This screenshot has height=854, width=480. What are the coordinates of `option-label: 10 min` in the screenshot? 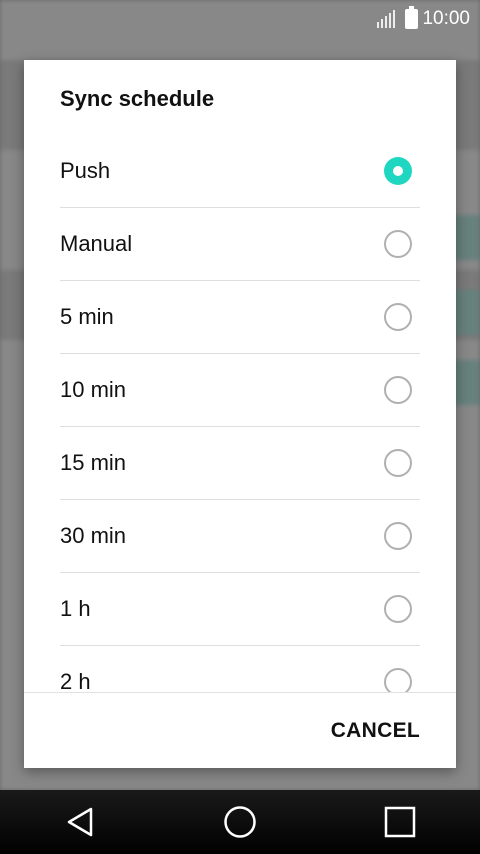 It's located at (93, 389).